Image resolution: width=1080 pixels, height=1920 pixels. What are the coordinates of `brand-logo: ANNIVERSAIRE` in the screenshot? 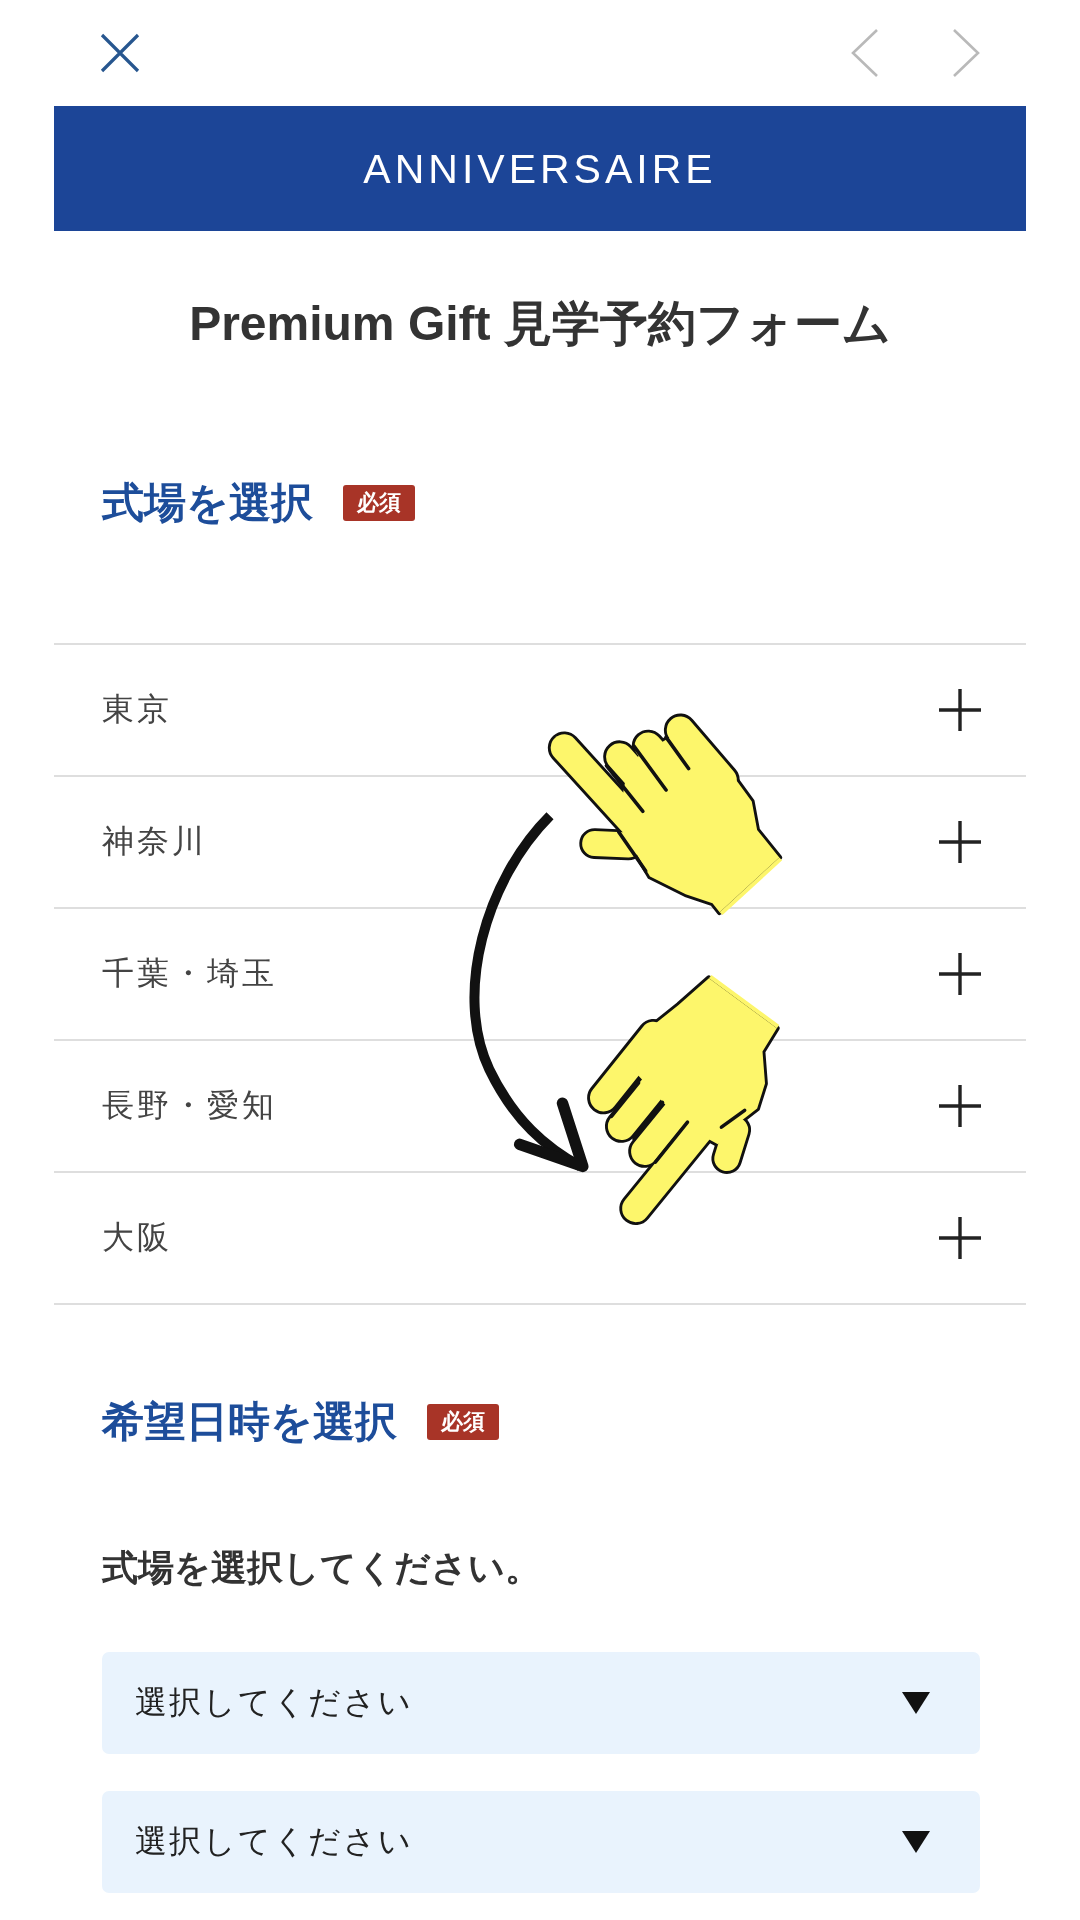 It's located at (540, 168).